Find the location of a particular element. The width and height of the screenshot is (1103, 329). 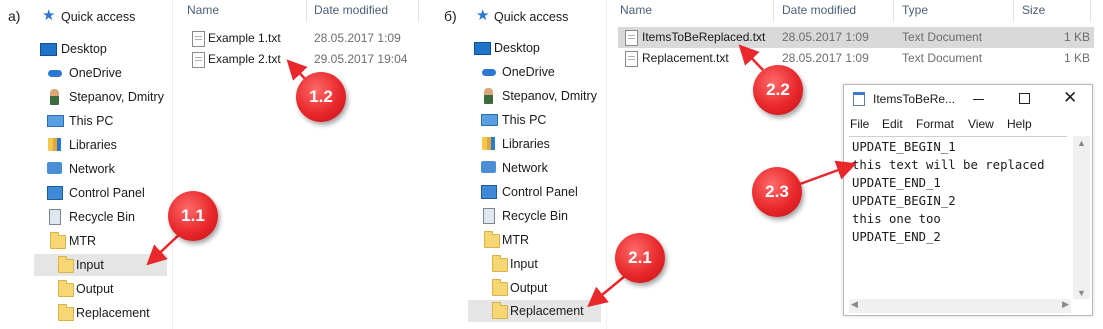

marker-1-1: 1.1 is located at coordinates (193, 216).